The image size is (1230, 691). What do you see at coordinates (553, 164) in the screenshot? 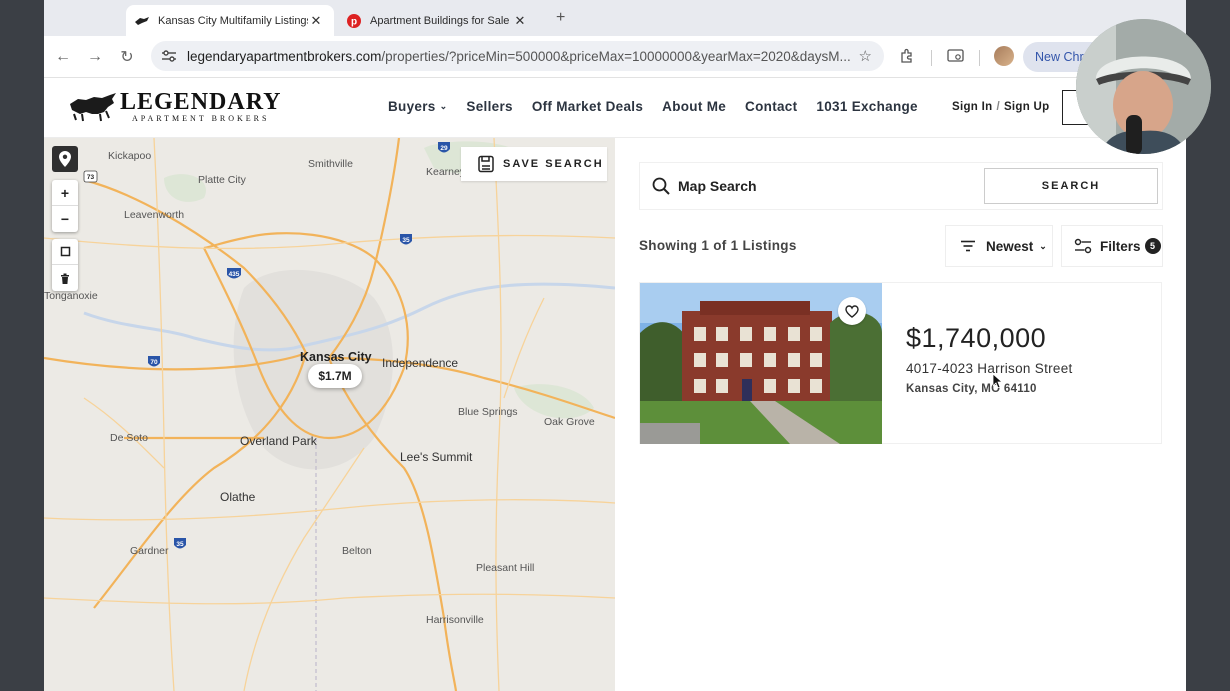
I see `save-search-label: SAVE SEARCH` at bounding box center [553, 164].